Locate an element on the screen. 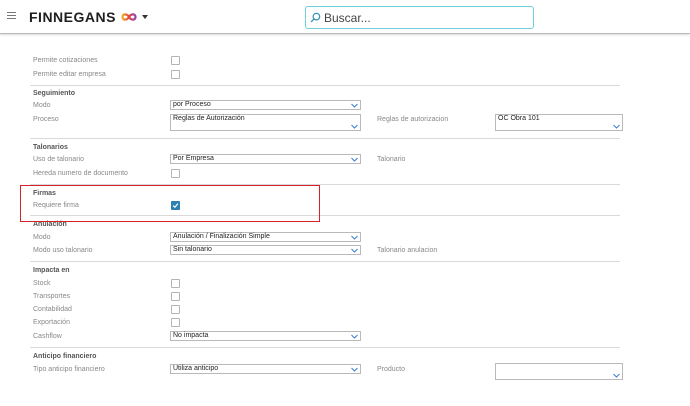 Image resolution: width=690 pixels, height=406 pixels. hamburger-menu-icon is located at coordinates (11, 16).